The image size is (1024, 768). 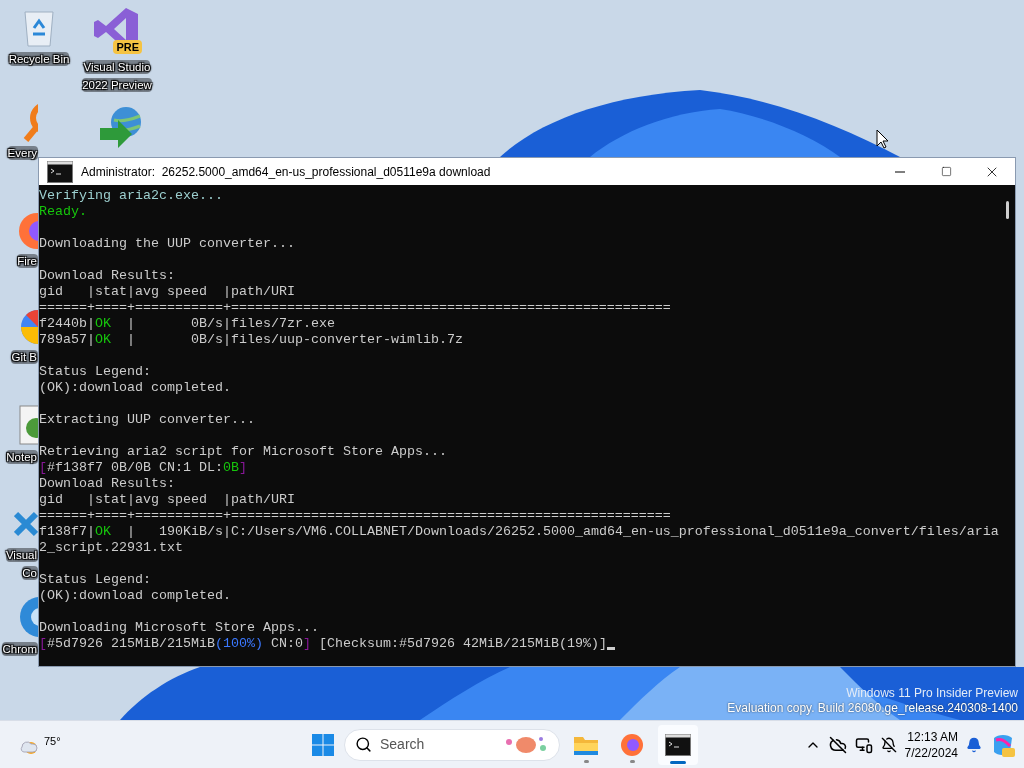 What do you see at coordinates (872, 708) in the screenshot?
I see `evaluation-watermark: Evaluation copy. Build 26080.ge_release.240308-1400` at bounding box center [872, 708].